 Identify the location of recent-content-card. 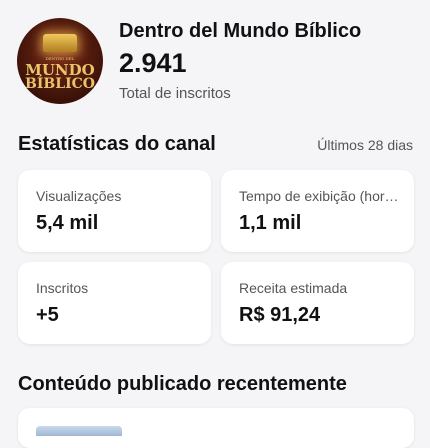
(216, 428).